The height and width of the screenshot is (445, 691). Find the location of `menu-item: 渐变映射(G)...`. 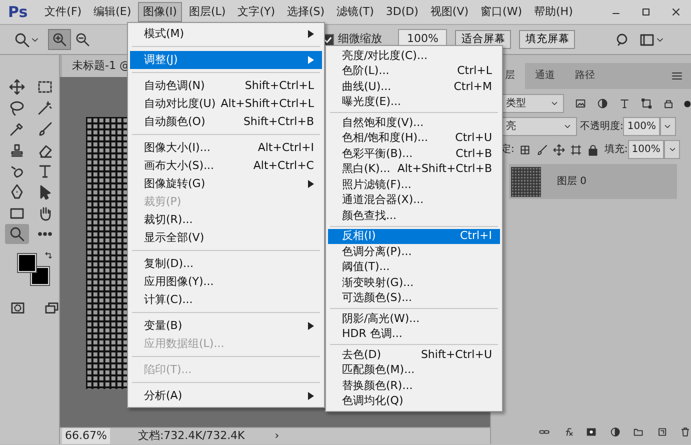

menu-item: 渐变映射(G)... is located at coordinates (414, 282).